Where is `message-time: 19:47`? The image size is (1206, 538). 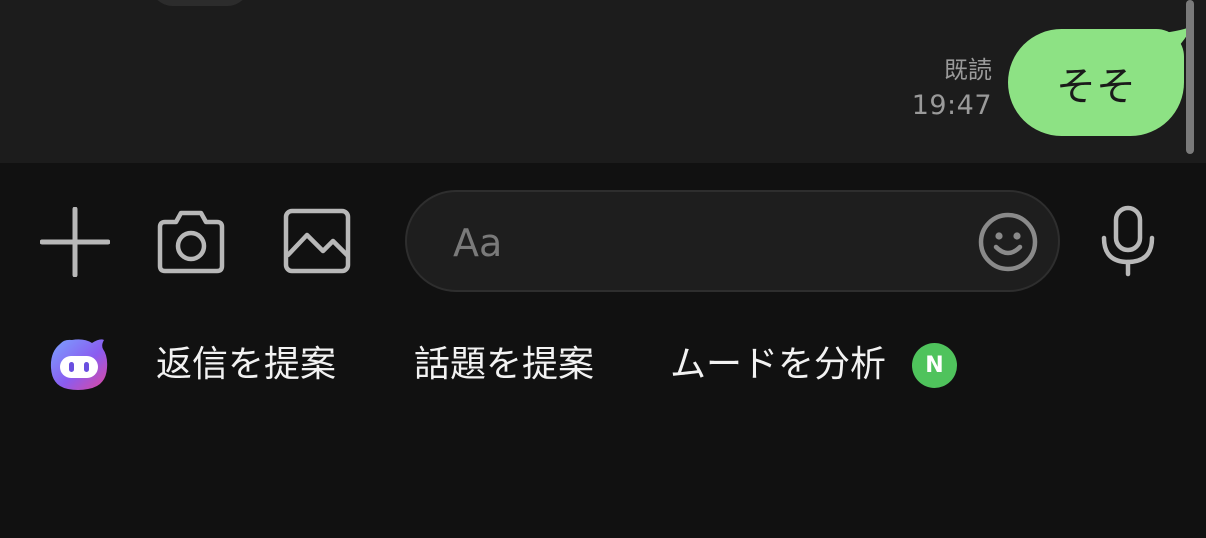
message-time: 19:47 is located at coordinates (951, 105).